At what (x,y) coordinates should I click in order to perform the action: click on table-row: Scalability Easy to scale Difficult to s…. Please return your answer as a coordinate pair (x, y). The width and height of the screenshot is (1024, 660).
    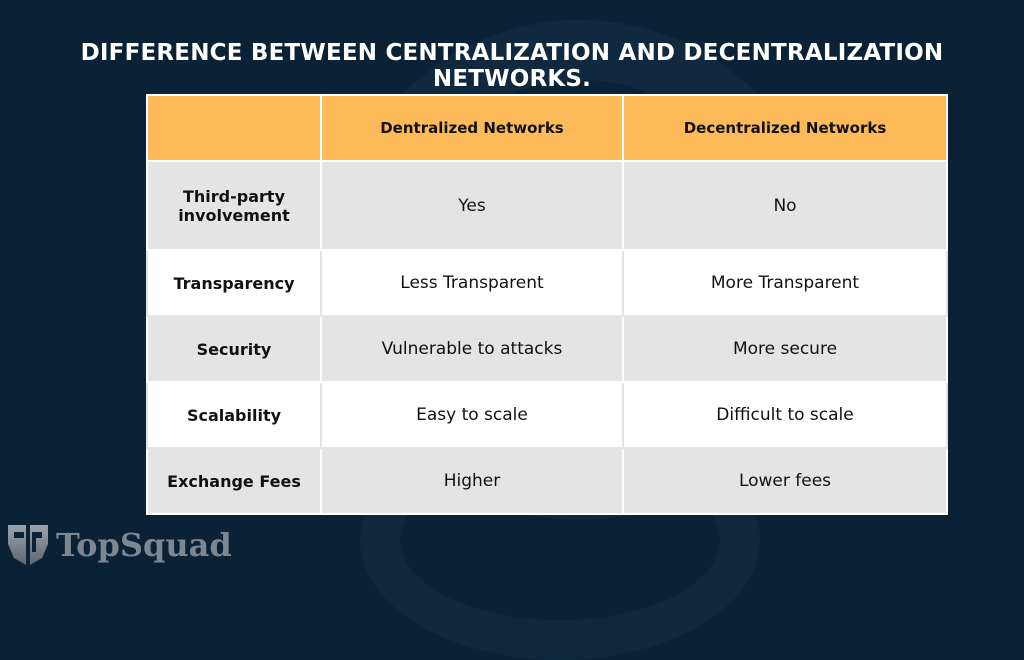
    Looking at the image, I should click on (547, 415).